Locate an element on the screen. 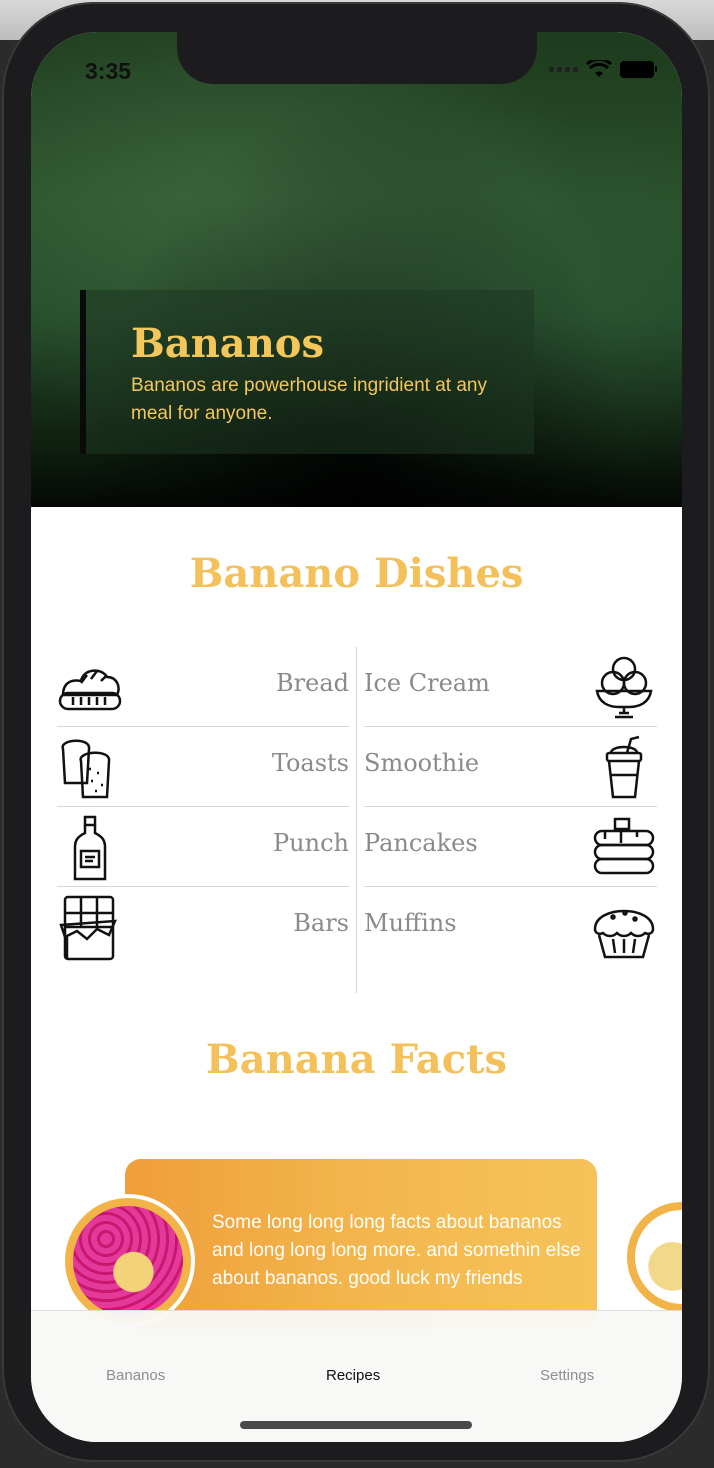 The width and height of the screenshot is (714, 1468). battery-icon is located at coordinates (638, 69).